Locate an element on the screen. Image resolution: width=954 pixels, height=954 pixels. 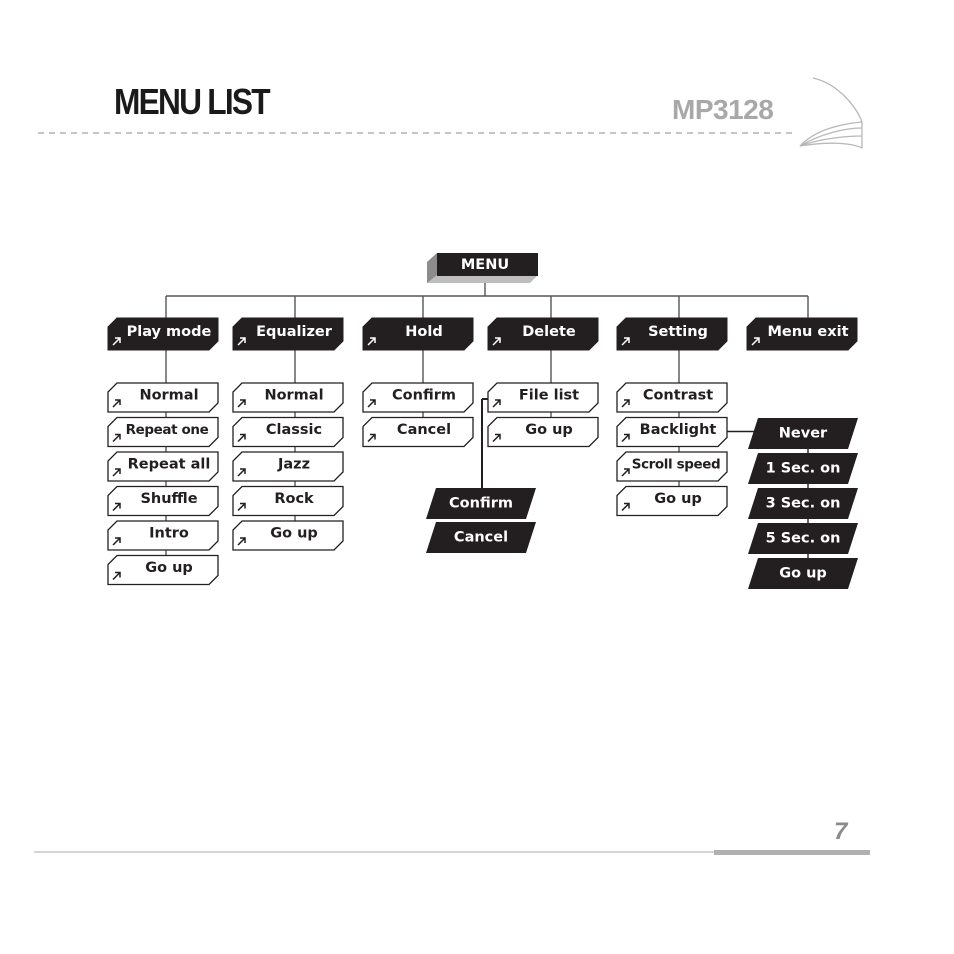
node-label: Delete is located at coordinates (549, 332).